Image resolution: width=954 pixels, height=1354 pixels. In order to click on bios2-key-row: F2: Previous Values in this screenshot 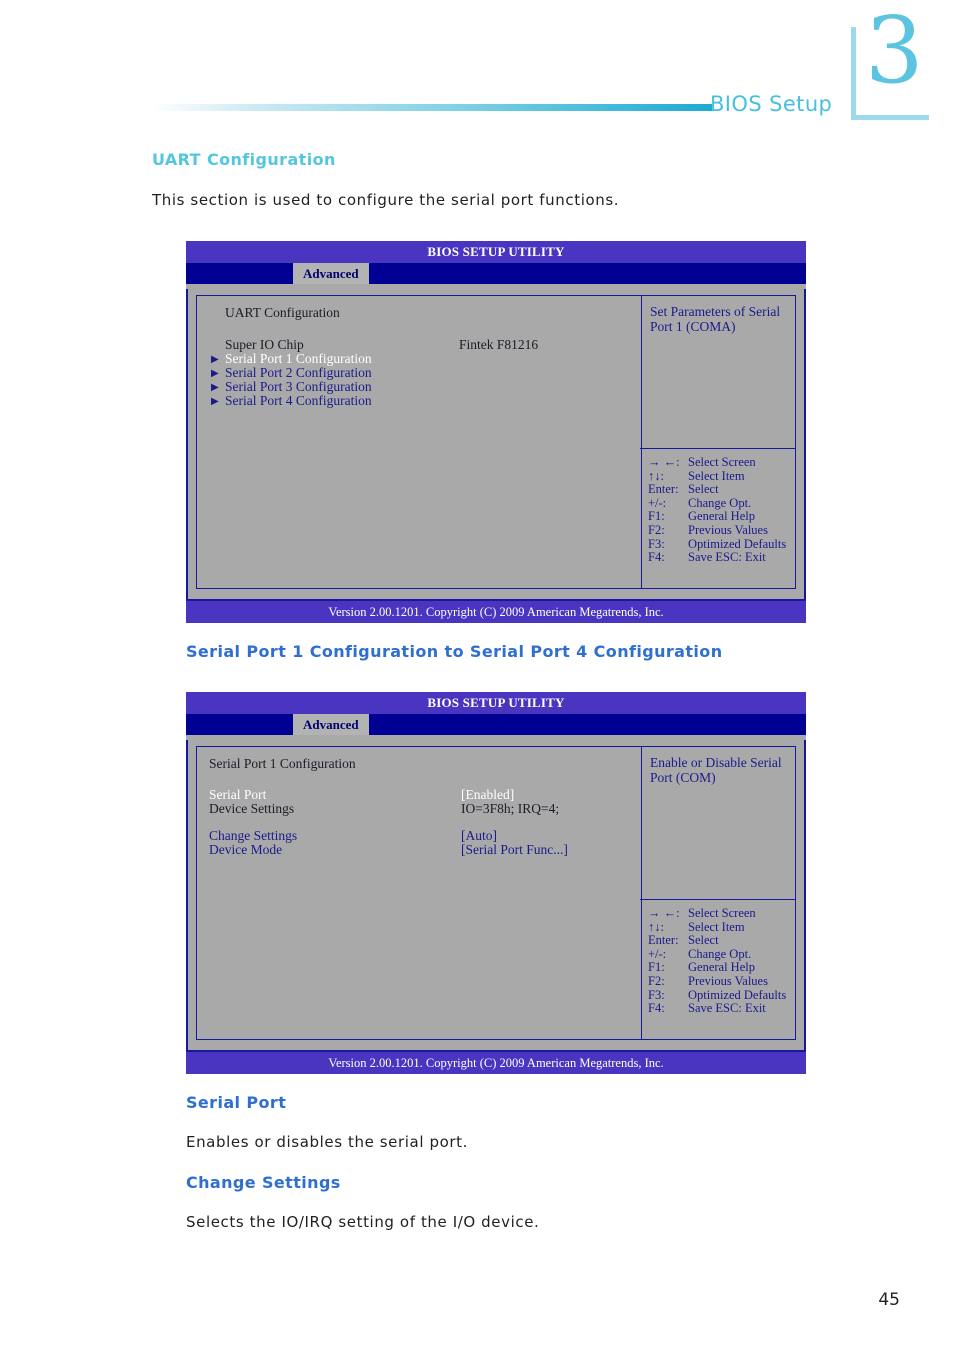, I will do `click(721, 981)`.